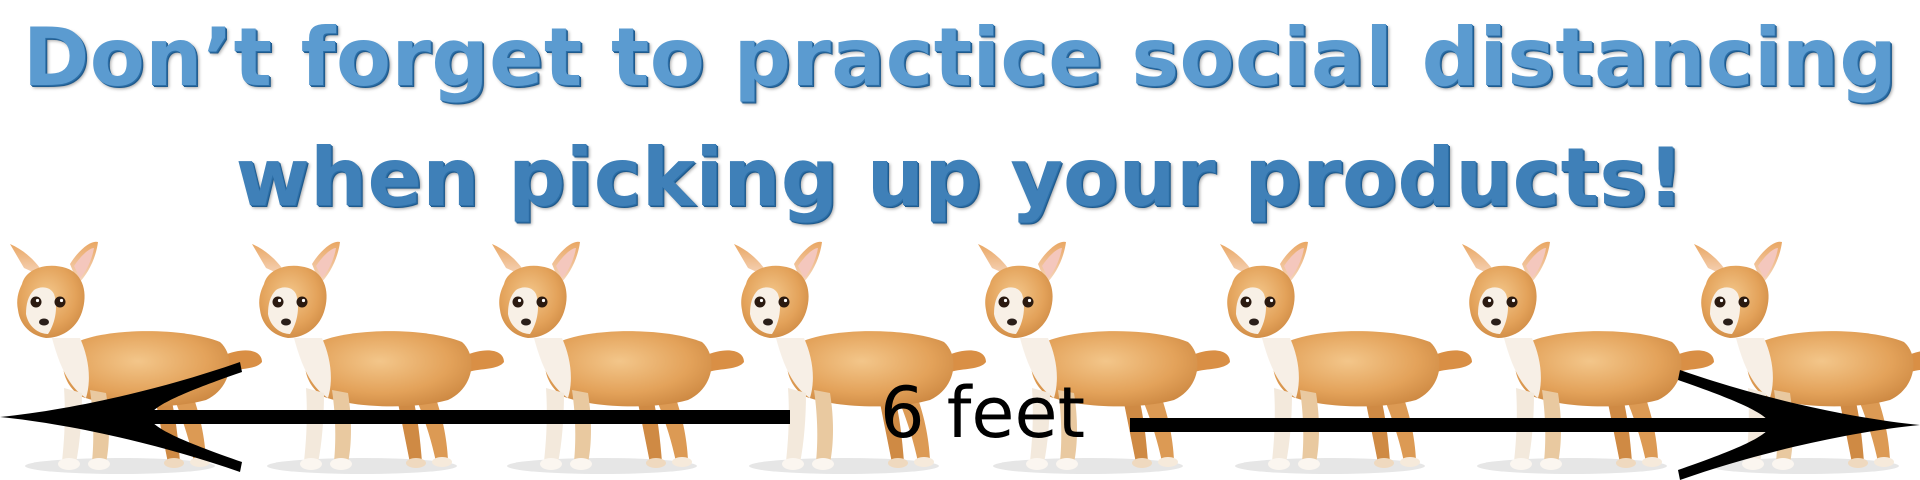  I want to click on headline-line-2: when picking up your products!, so click(960, 177).